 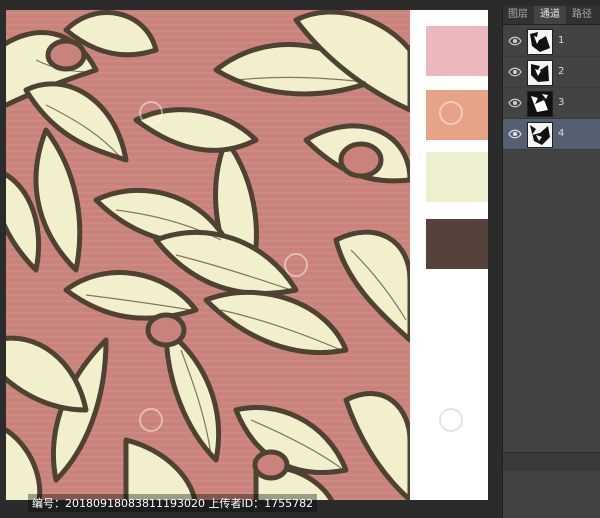 I want to click on panel-footer, so click(x=551, y=461).